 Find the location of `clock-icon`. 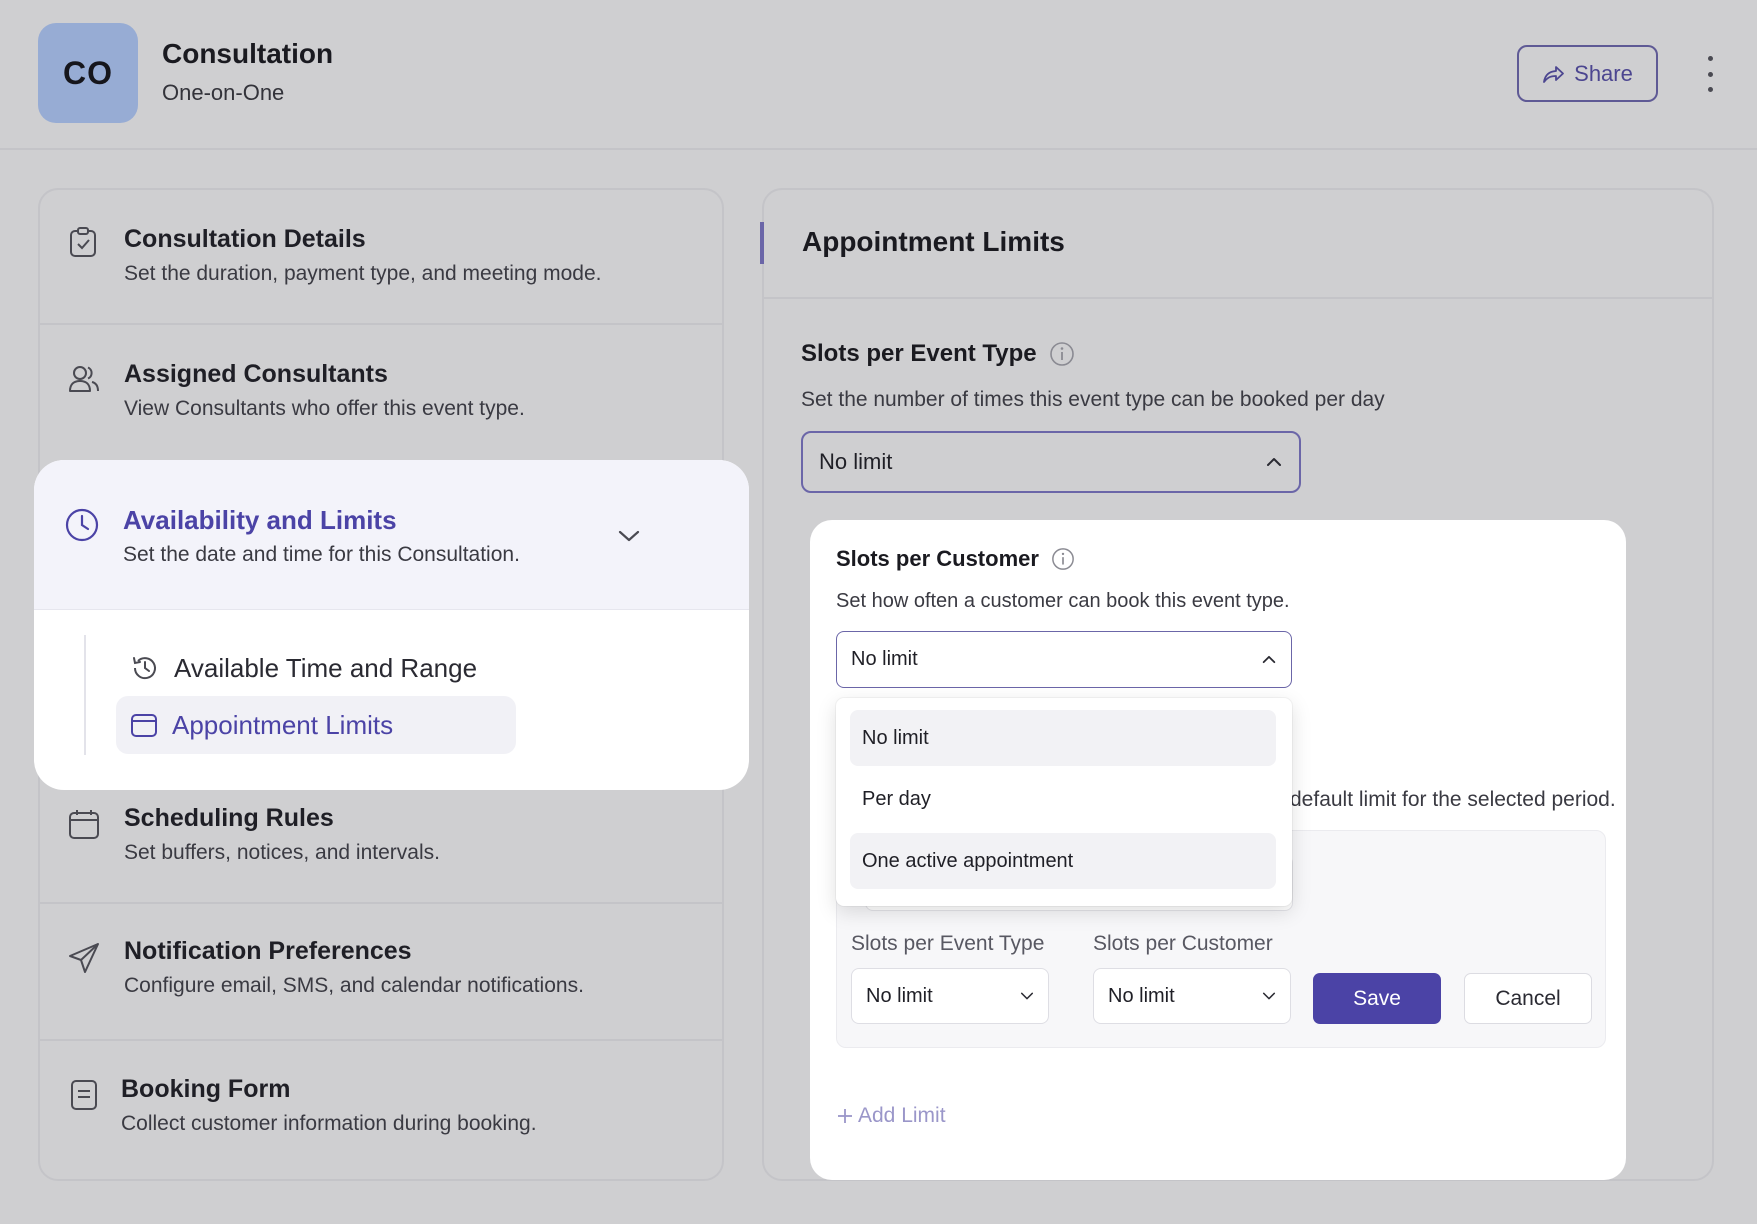

clock-icon is located at coordinates (82, 525).